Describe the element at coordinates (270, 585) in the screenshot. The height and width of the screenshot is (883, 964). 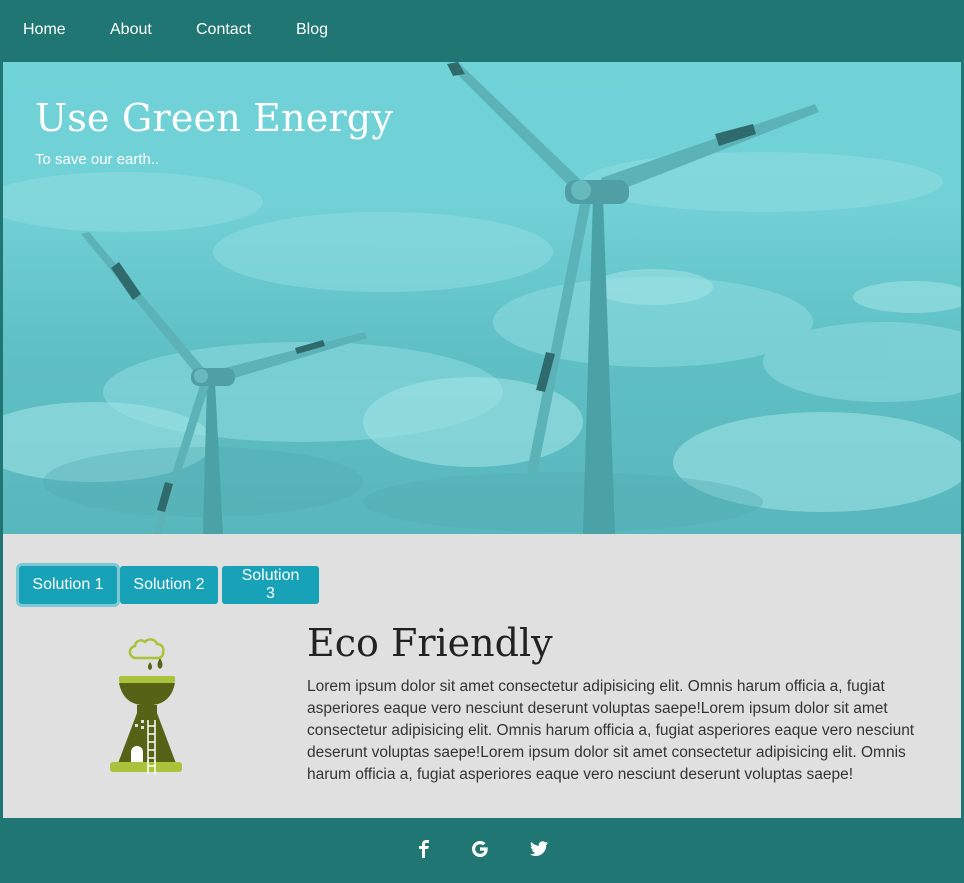
I see `tab-solution-3: Solution 3` at that location.